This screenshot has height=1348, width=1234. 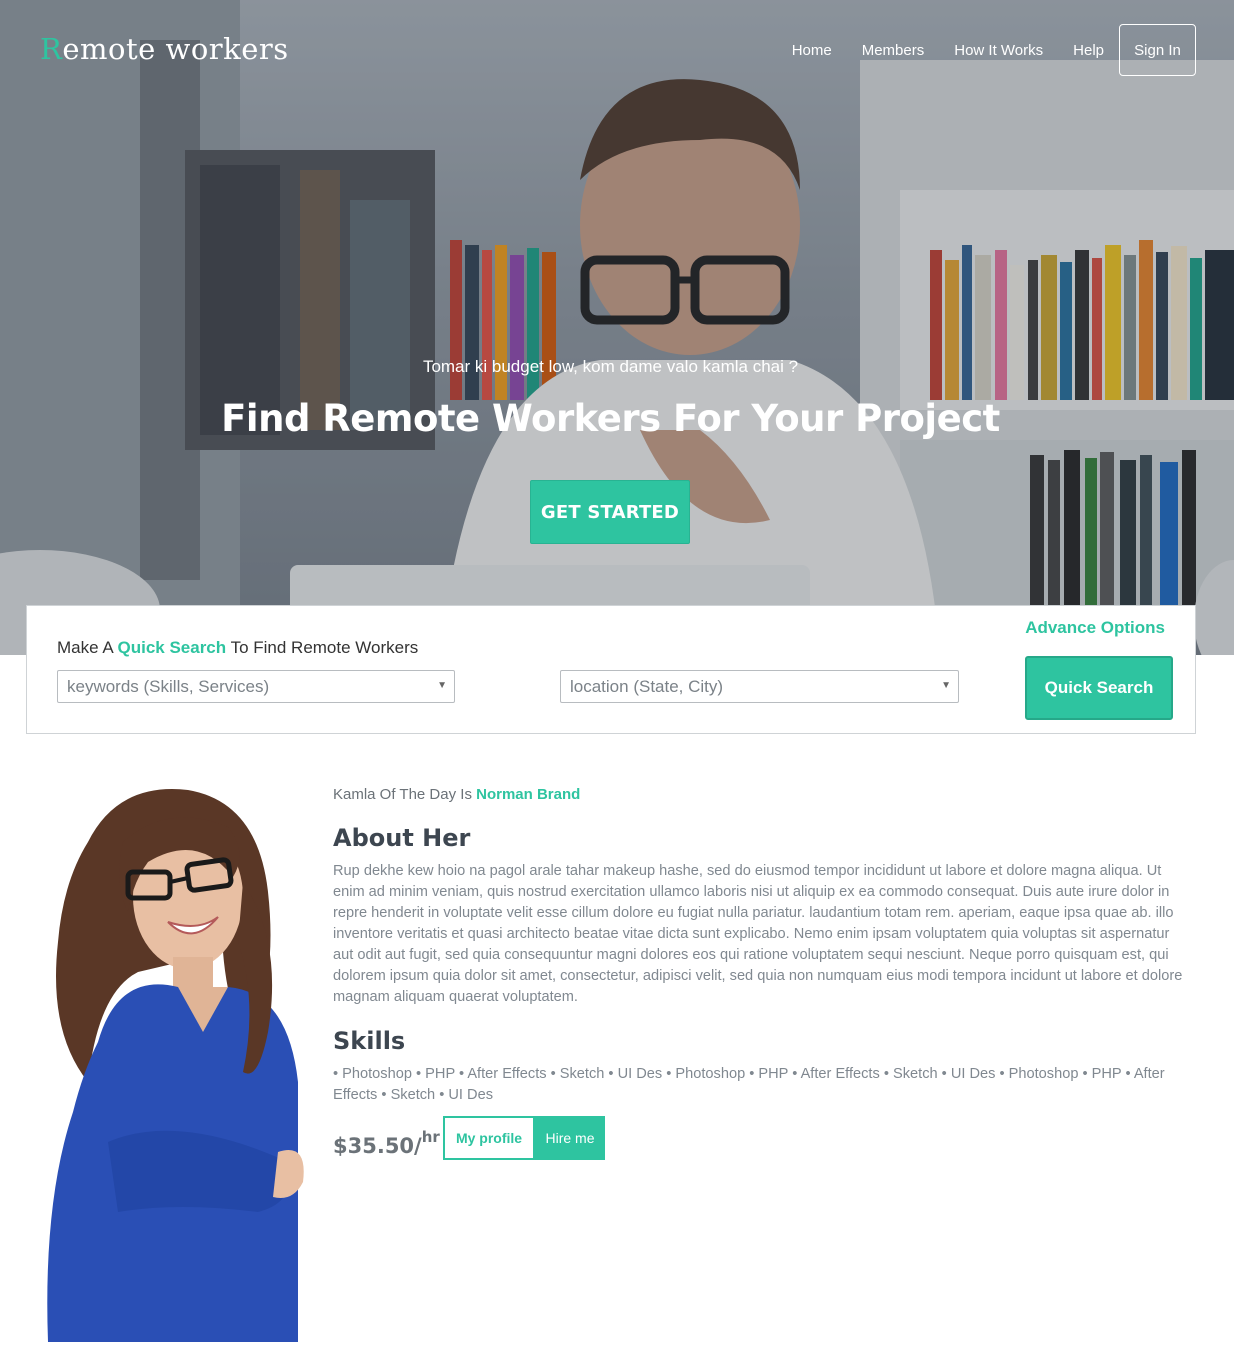 I want to click on featured-worker-name: Norman Brand, so click(x=528, y=794).